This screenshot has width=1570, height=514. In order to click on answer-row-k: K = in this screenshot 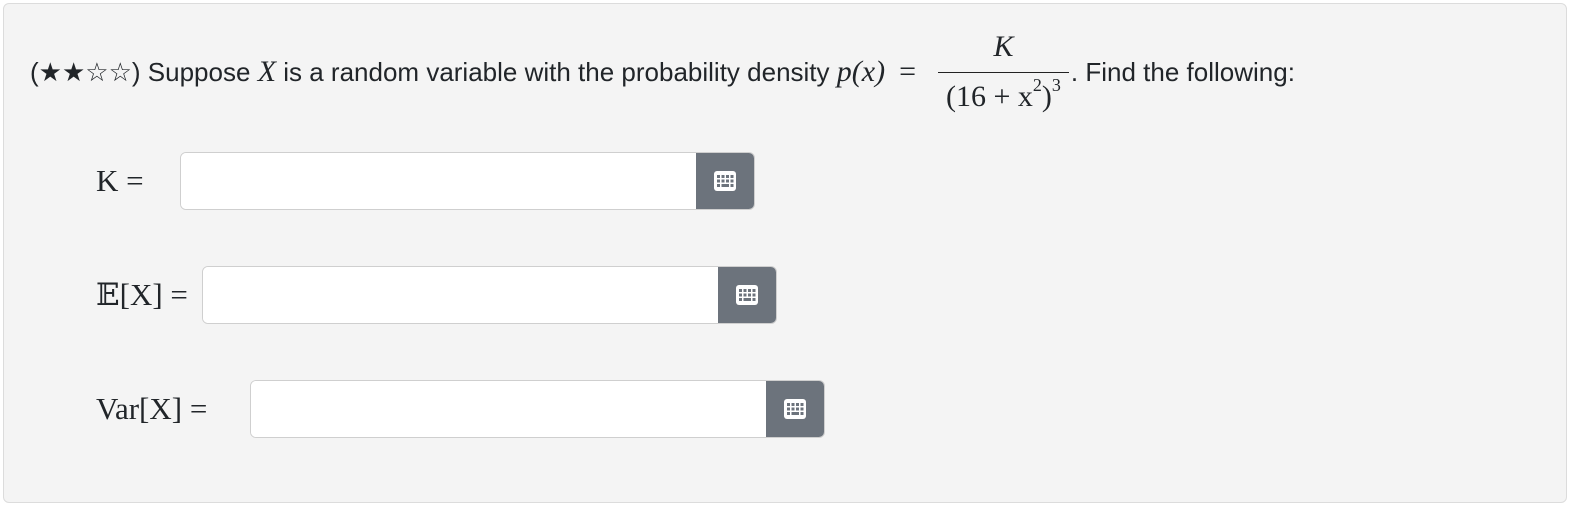, I will do `click(425, 181)`.